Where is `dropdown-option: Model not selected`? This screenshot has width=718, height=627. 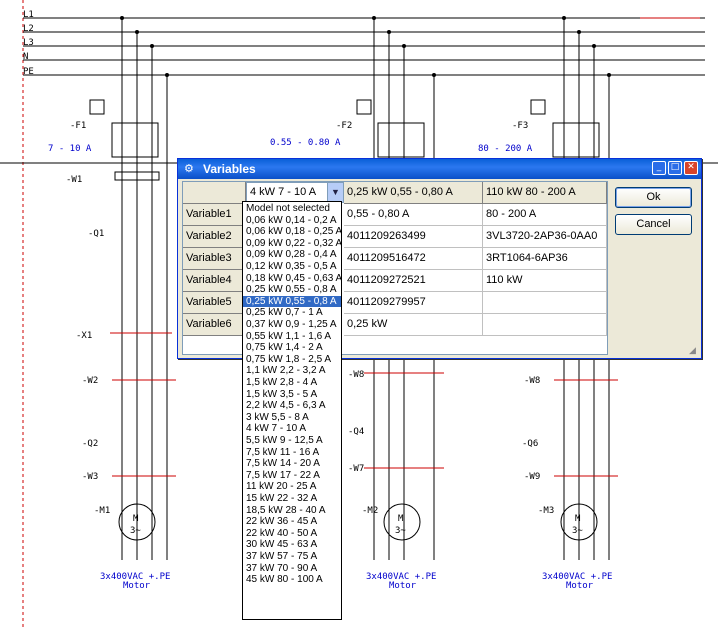
dropdown-option: Model not selected is located at coordinates (292, 208).